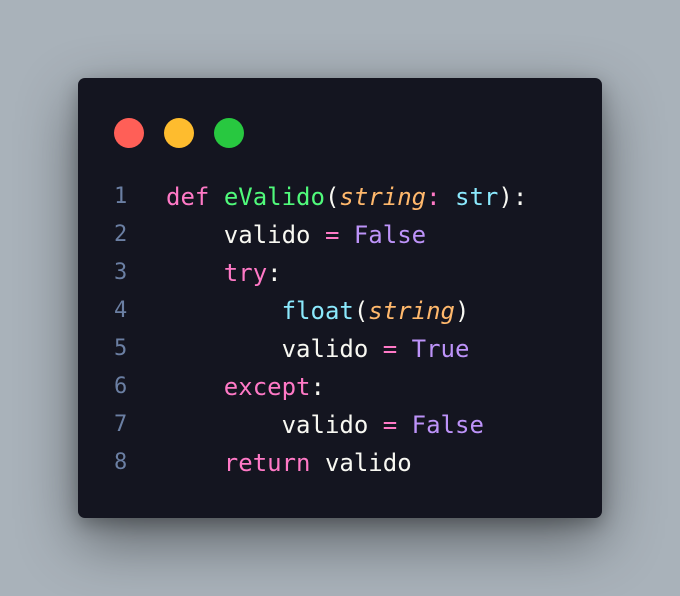 The height and width of the screenshot is (596, 680). I want to click on line-content: def eValido(string: str):, so click(346, 197).